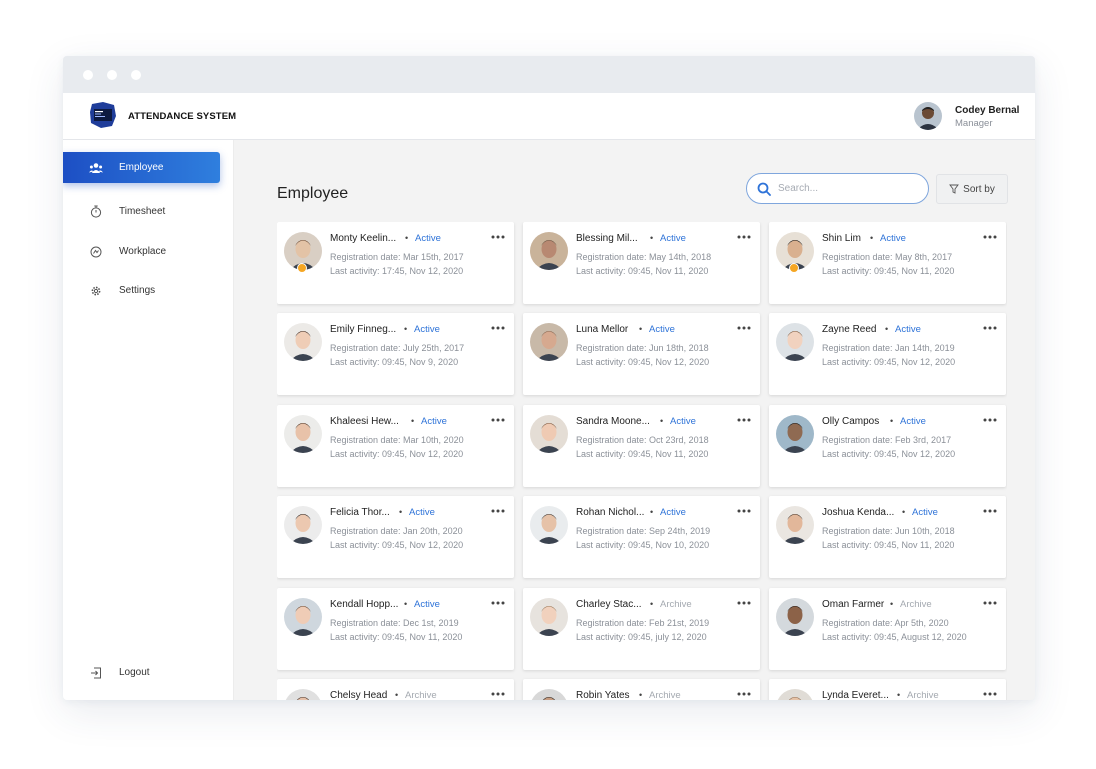 The image size is (1096, 769). I want to click on last-activity: Last activity: 17:45, Nov 12, 2020, so click(397, 271).